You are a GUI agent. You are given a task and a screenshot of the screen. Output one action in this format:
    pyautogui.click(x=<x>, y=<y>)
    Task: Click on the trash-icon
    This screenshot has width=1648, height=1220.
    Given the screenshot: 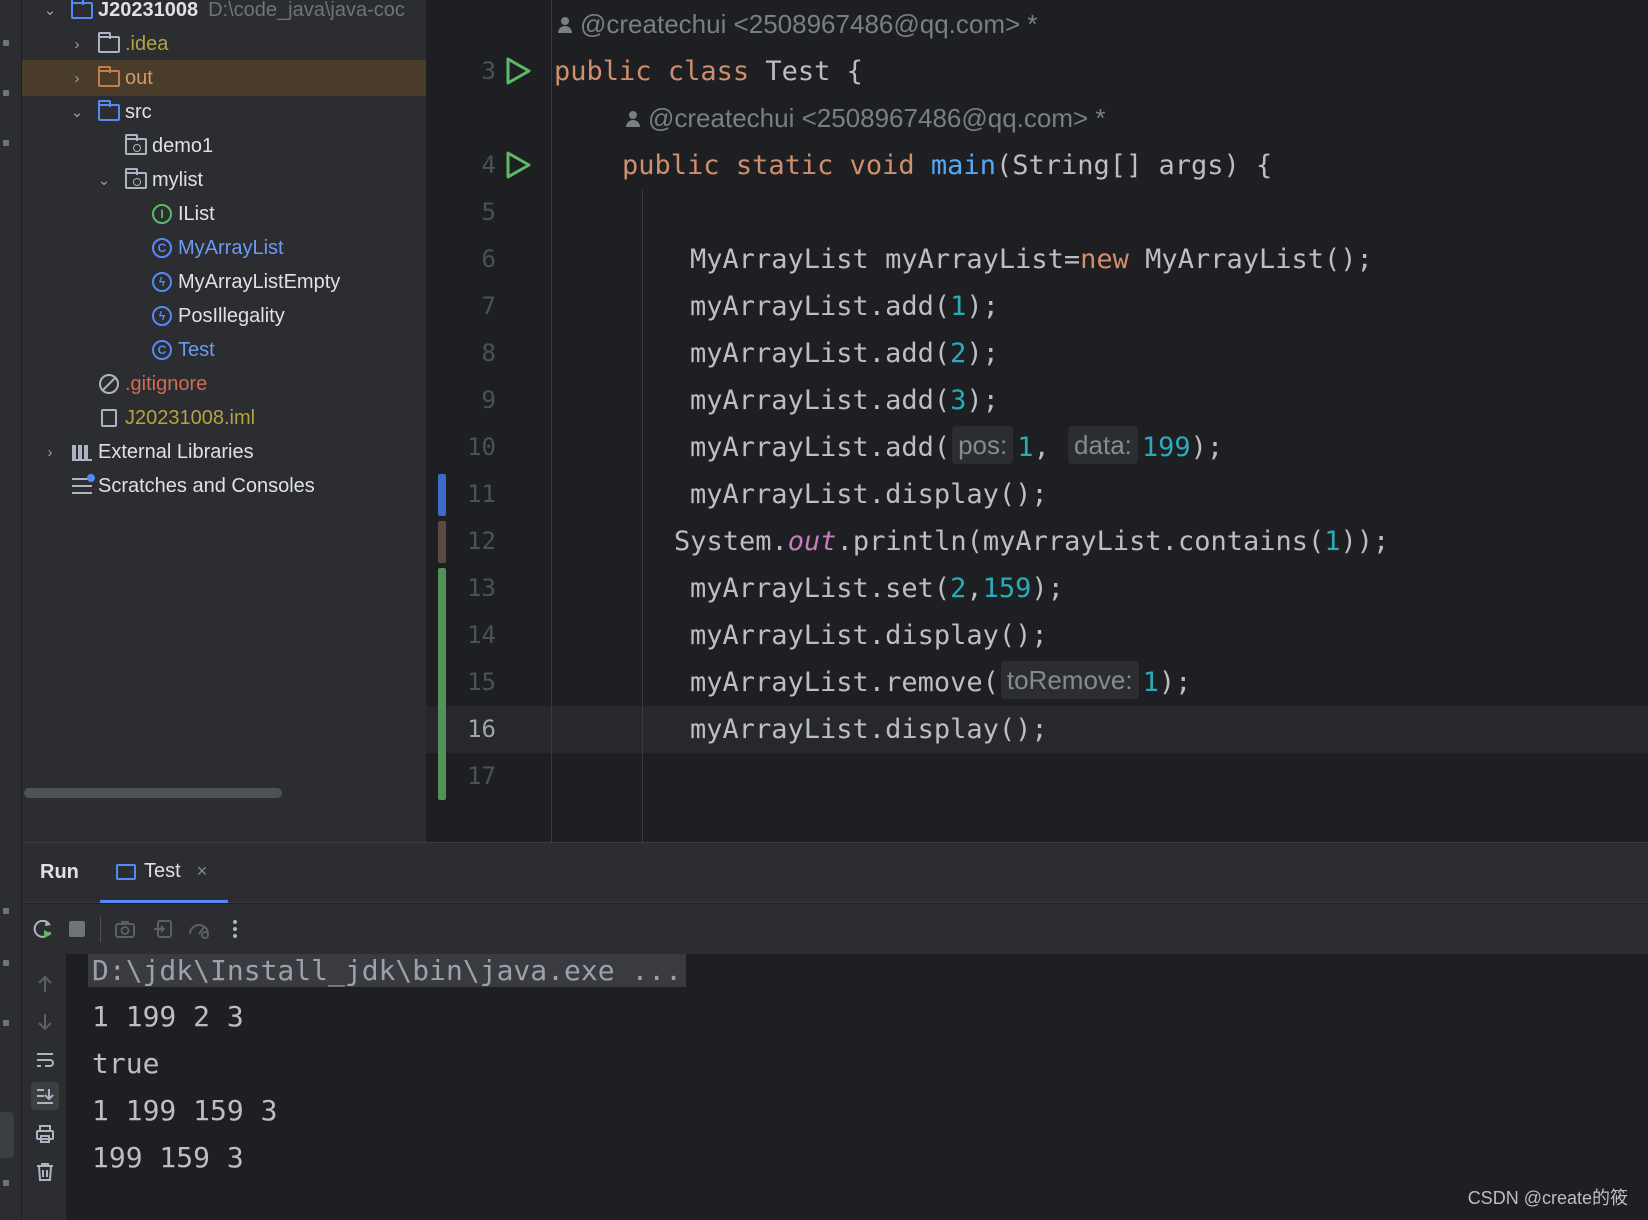 What is the action you would take?
    pyautogui.click(x=45, y=1172)
    